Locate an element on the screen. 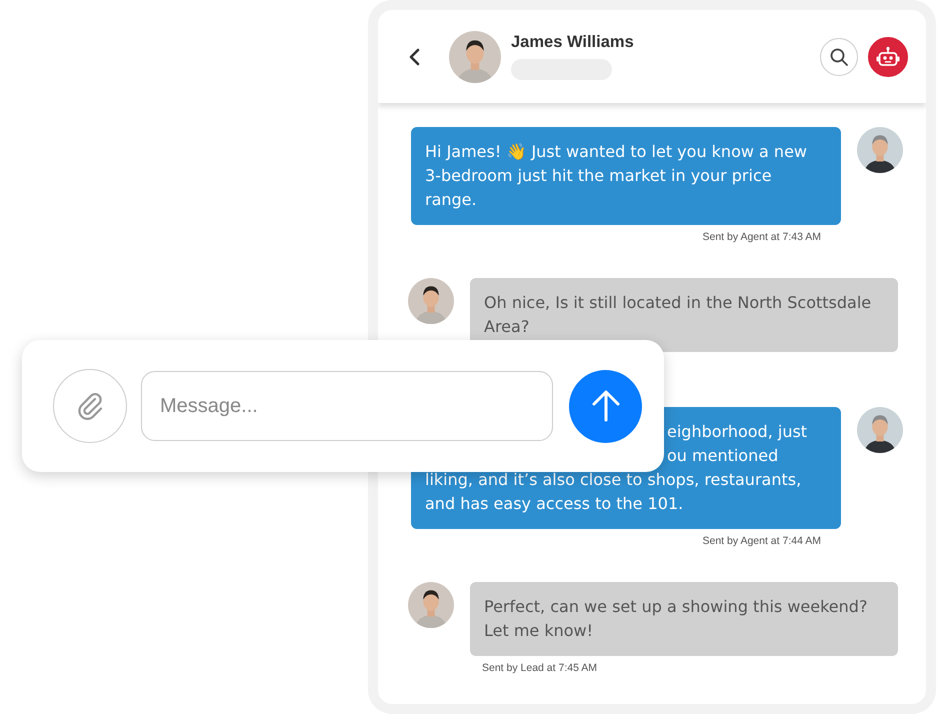  search-button is located at coordinates (839, 57).